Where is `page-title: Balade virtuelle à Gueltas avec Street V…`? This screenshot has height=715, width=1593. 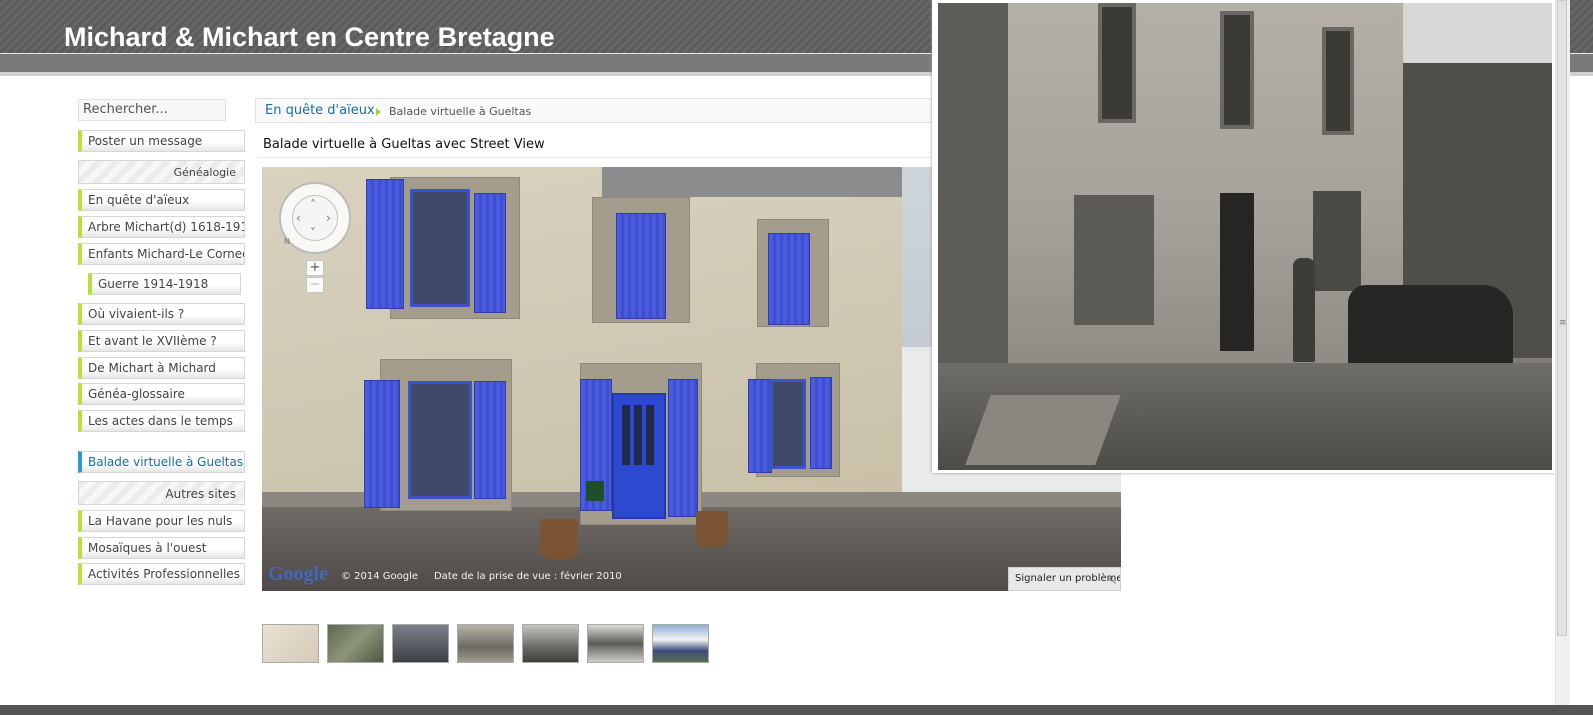
page-title: Balade virtuelle à Gueltas avec Street V… is located at coordinates (404, 144).